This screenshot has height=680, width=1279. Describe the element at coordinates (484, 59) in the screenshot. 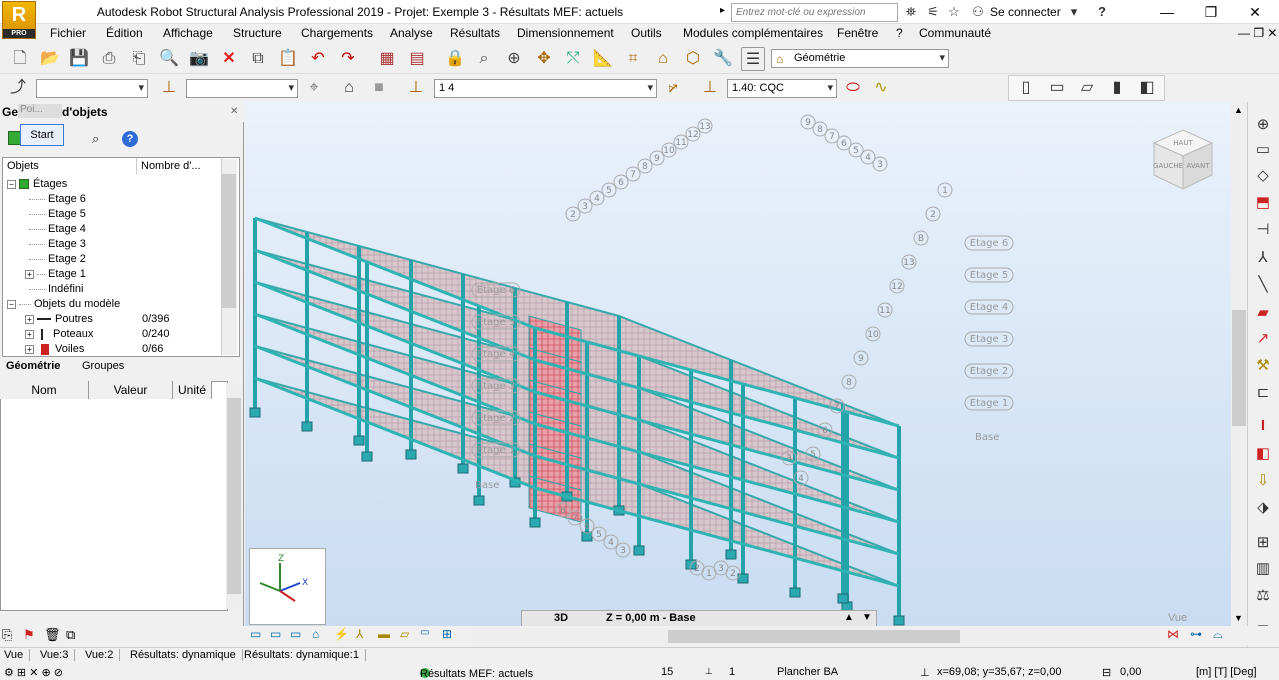

I see `zoom-icon: ⌕` at that location.